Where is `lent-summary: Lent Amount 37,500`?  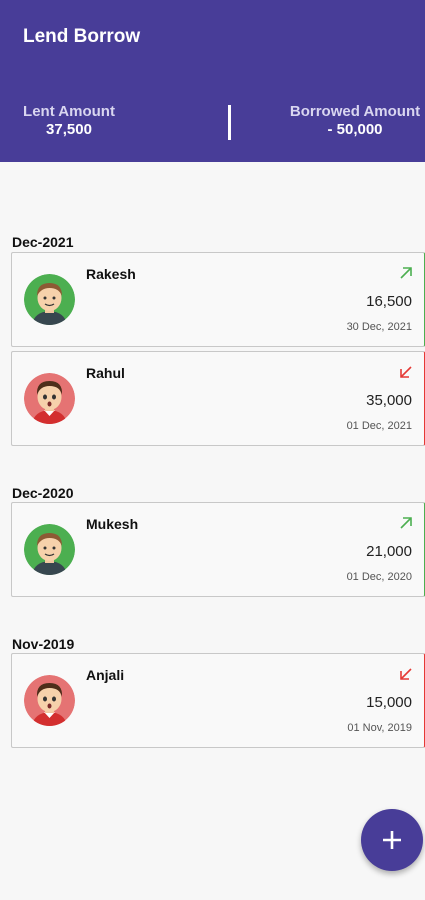 lent-summary: Lent Amount 37,500 is located at coordinates (69, 120).